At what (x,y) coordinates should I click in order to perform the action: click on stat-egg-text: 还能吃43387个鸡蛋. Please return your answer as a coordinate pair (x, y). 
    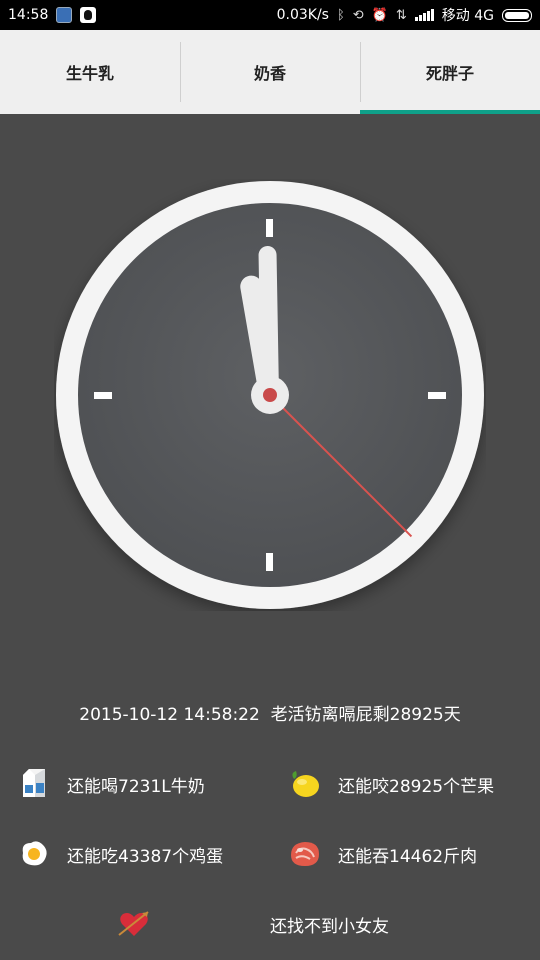
    Looking at the image, I should click on (145, 856).